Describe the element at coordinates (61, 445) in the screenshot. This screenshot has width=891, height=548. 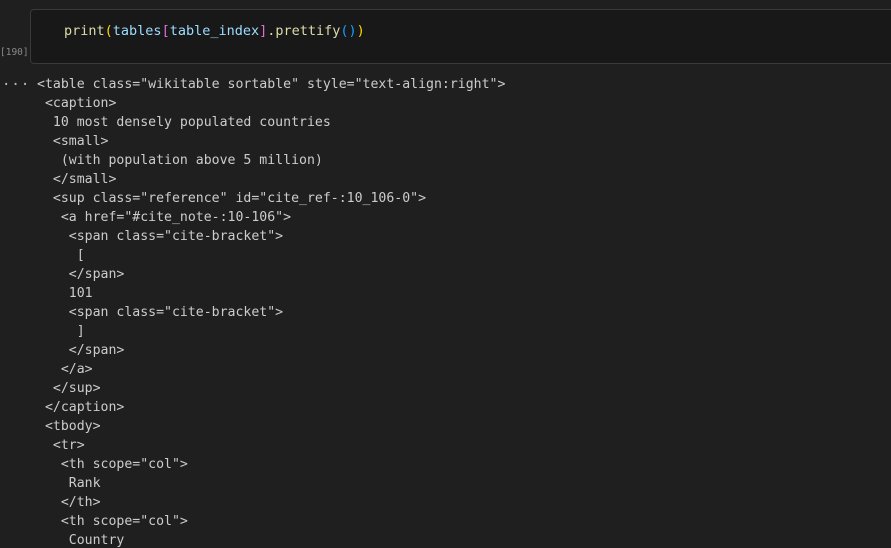
I see `output-line: <tr>` at that location.